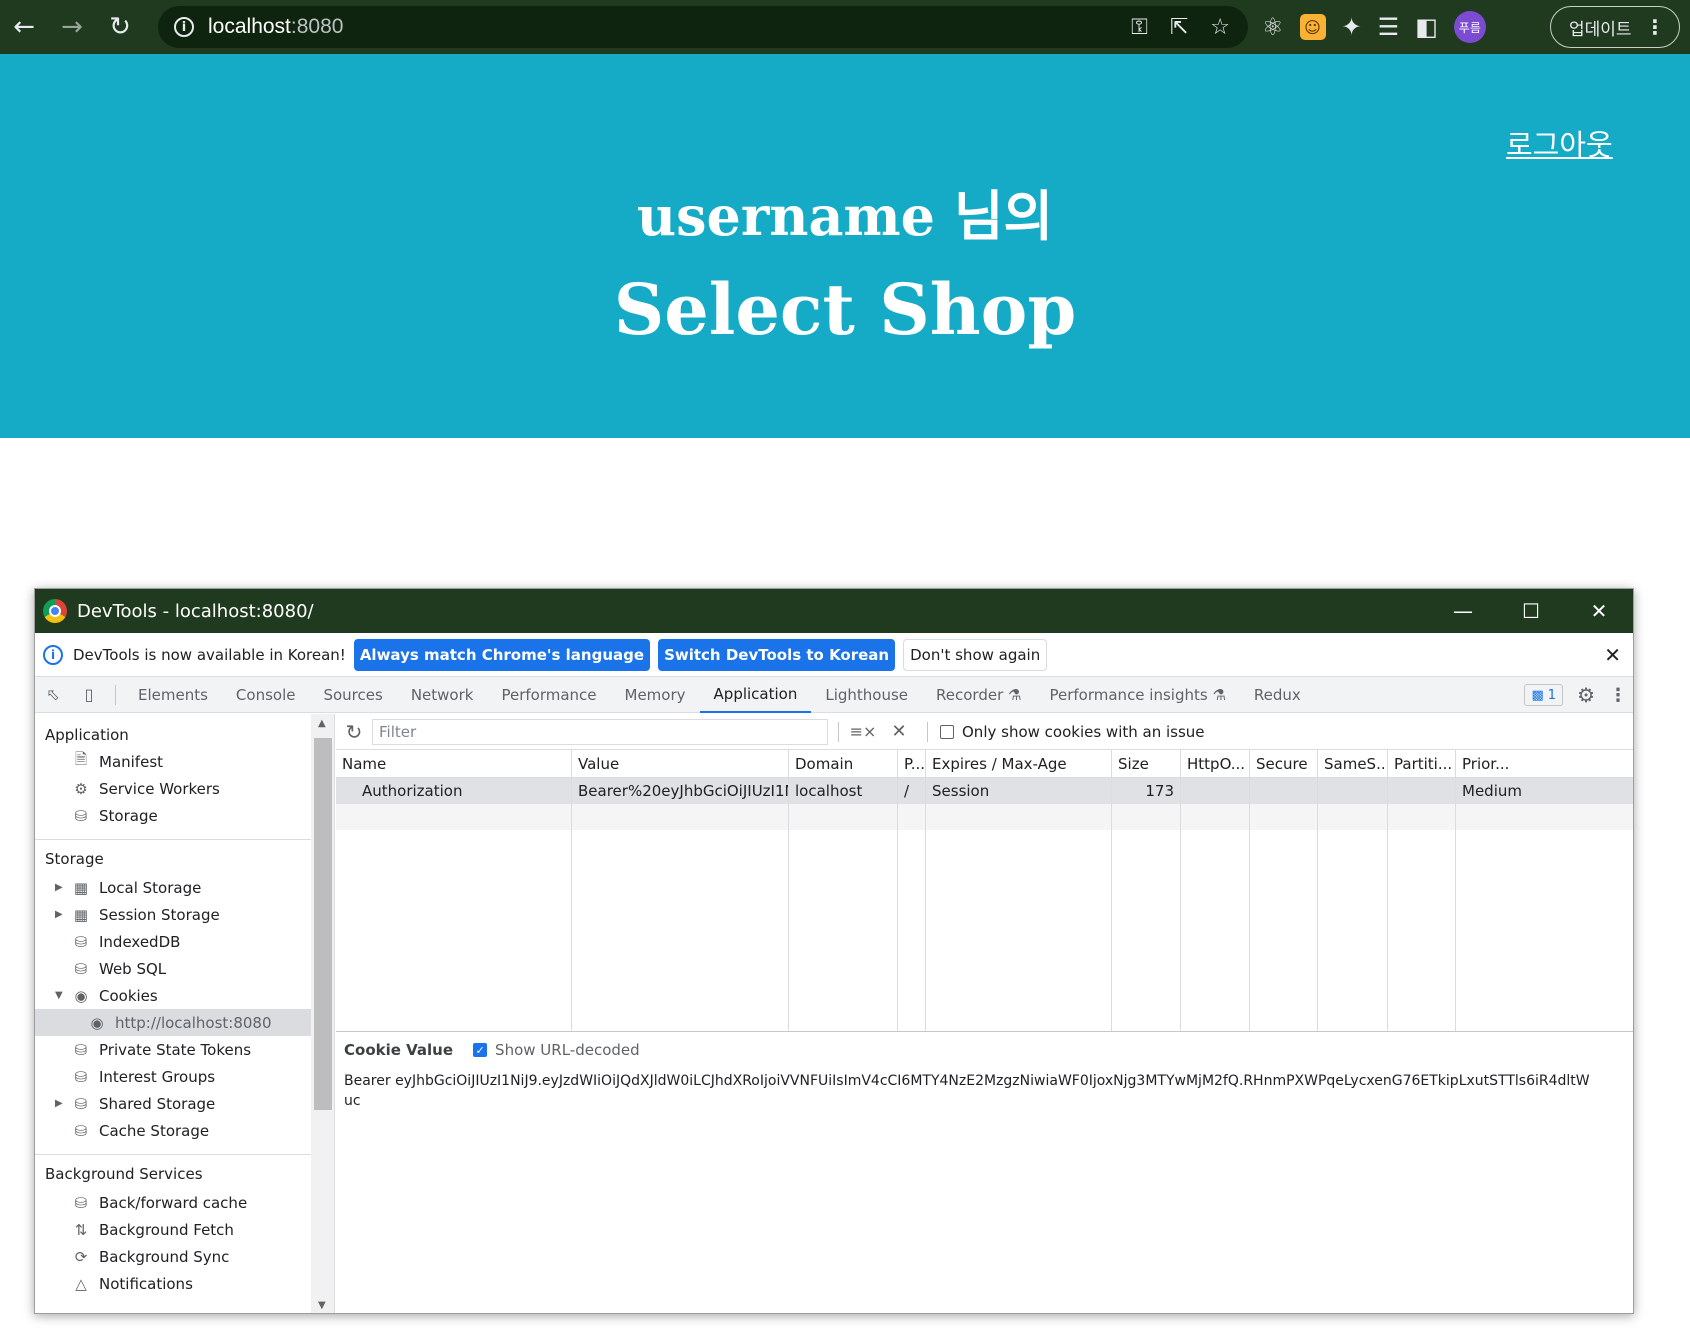  Describe the element at coordinates (1139, 27) in the screenshot. I see `key-icon: ⚿` at that location.